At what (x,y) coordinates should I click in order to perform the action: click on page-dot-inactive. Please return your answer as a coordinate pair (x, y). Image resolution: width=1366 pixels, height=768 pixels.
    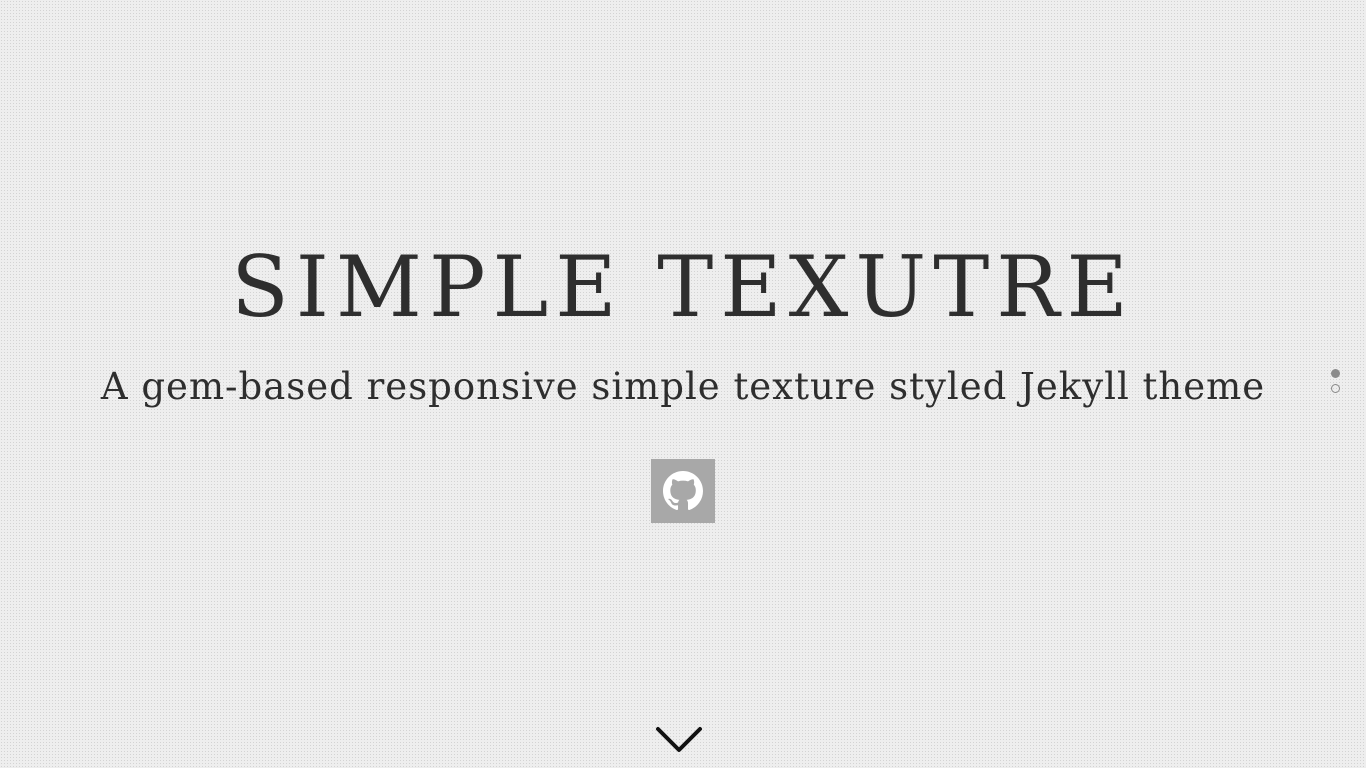
    Looking at the image, I should click on (1335, 388).